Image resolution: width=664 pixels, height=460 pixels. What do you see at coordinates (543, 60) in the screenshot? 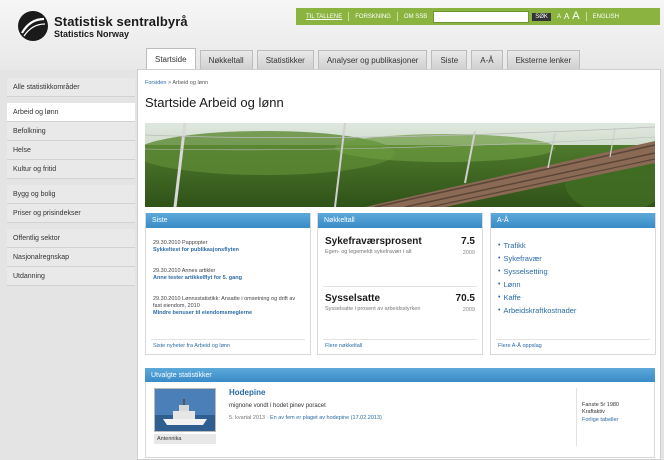
I see `tab-eksterne-lenker: Eksterne lenker` at bounding box center [543, 60].